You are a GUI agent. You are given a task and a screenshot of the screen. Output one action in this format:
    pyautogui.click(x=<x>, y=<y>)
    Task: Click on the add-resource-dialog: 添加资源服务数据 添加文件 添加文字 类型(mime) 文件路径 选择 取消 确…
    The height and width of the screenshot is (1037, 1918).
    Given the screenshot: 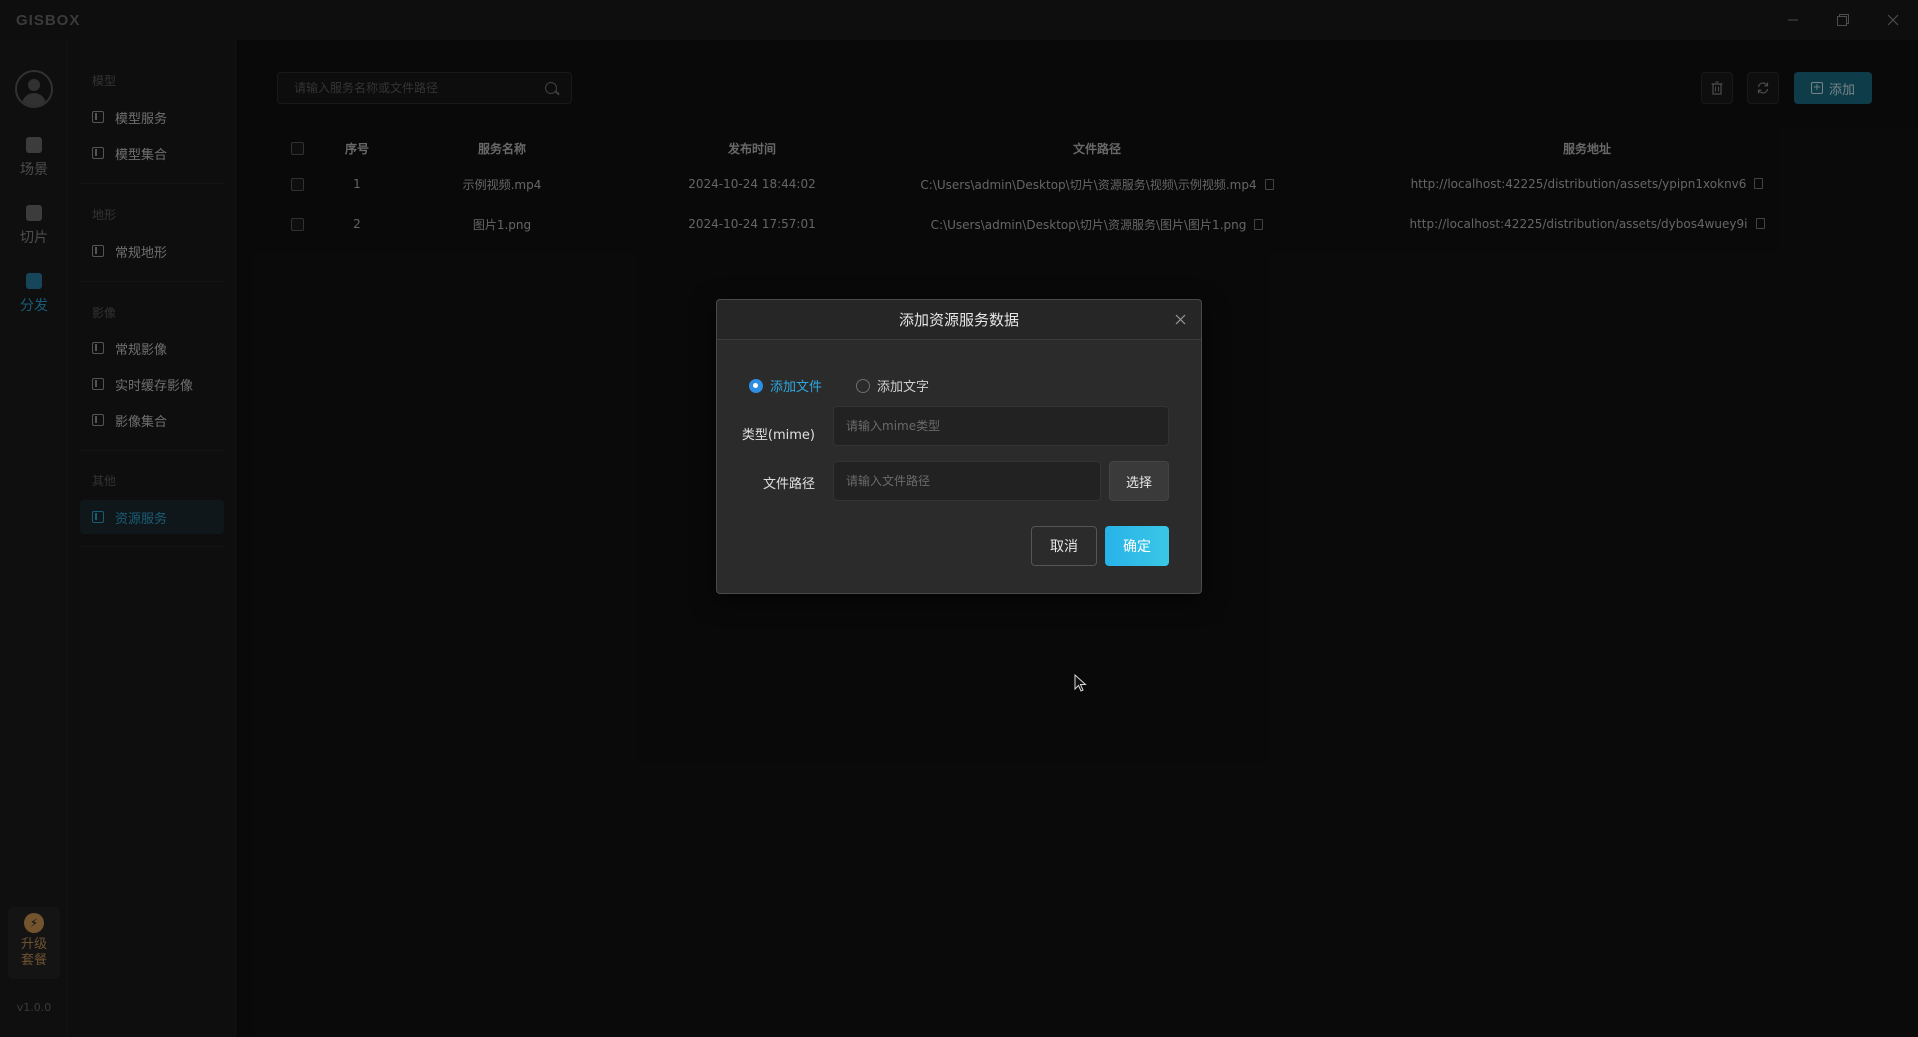 What is the action you would take?
    pyautogui.click(x=959, y=446)
    